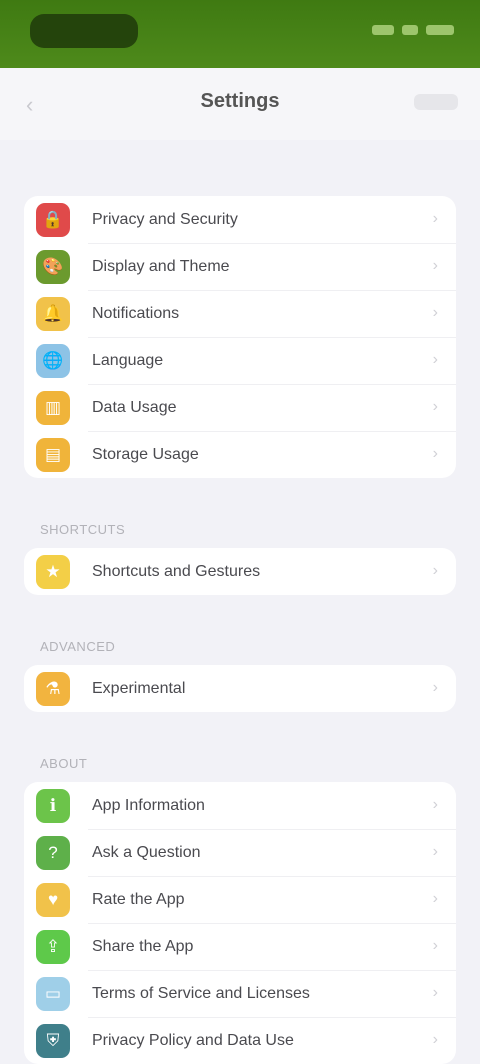 The width and height of the screenshot is (480, 1064). What do you see at coordinates (201, 993) in the screenshot?
I see `settings-row-label: Terms of Service and Licenses` at bounding box center [201, 993].